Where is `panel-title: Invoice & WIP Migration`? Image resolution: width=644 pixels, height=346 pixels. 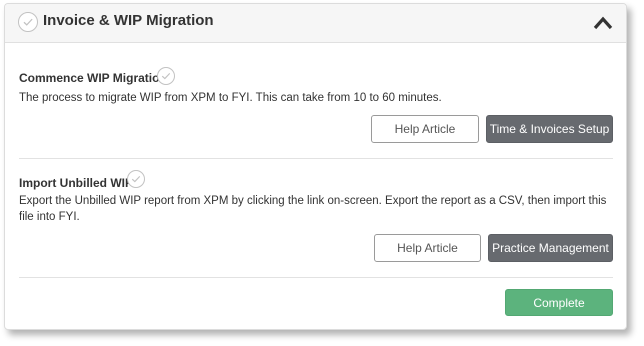 panel-title: Invoice & WIP Migration is located at coordinates (128, 20).